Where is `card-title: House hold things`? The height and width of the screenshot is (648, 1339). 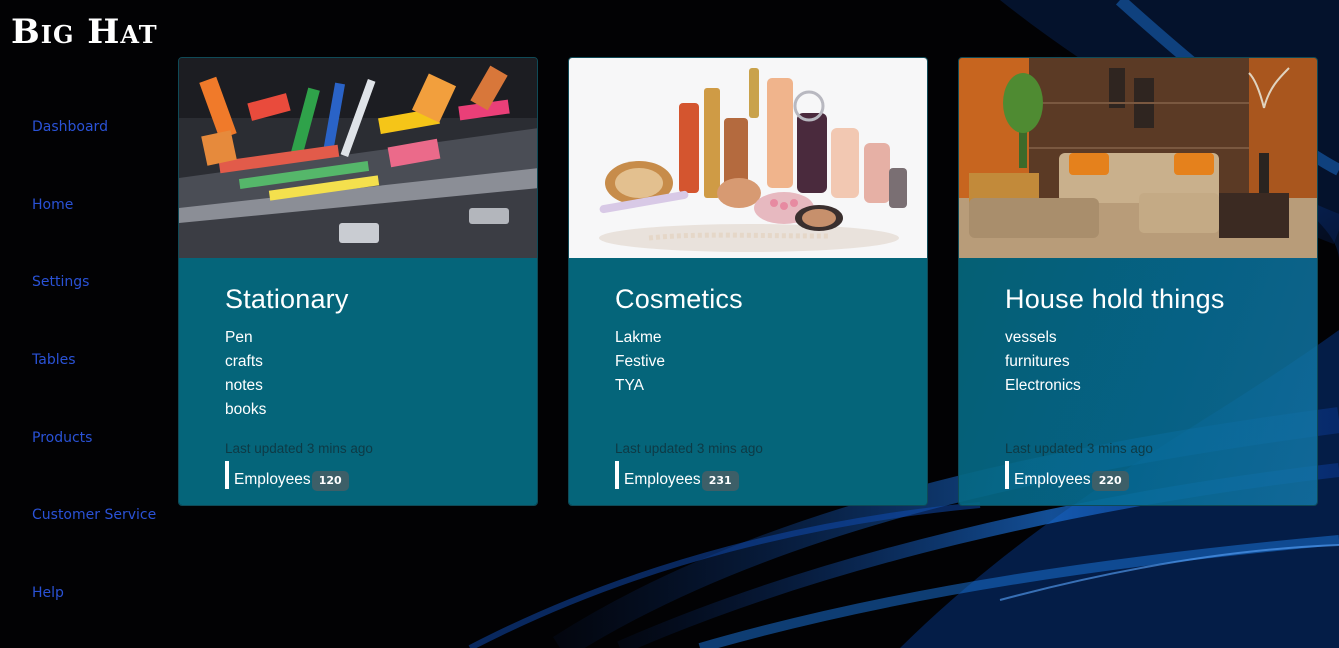
card-title: House hold things is located at coordinates (1115, 299).